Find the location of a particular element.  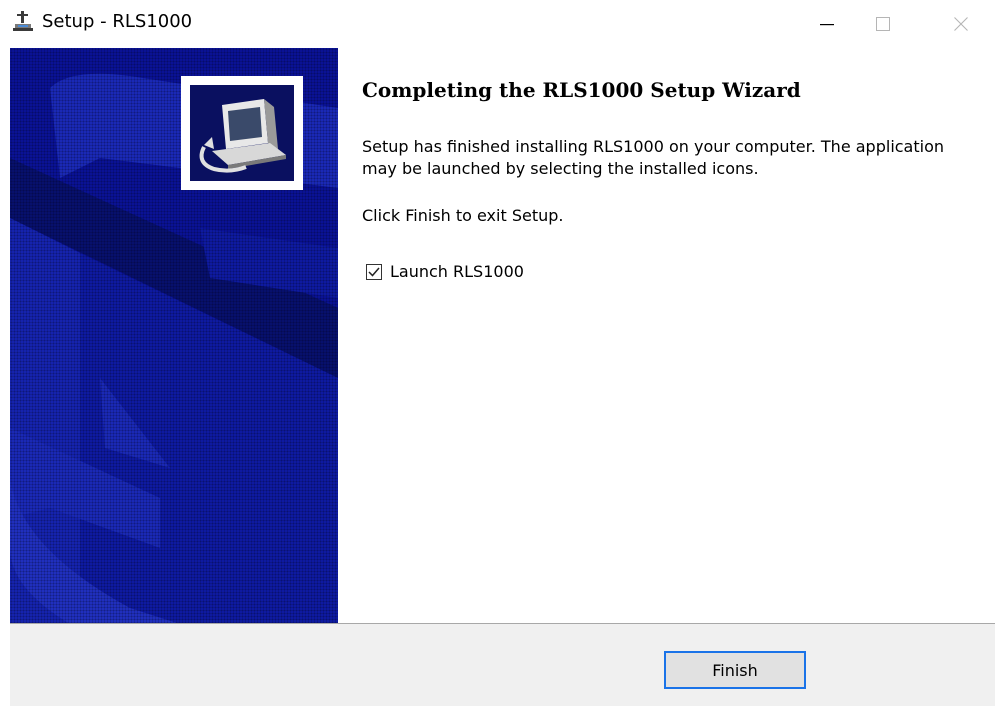

minimize-button is located at coordinates (827, 24).